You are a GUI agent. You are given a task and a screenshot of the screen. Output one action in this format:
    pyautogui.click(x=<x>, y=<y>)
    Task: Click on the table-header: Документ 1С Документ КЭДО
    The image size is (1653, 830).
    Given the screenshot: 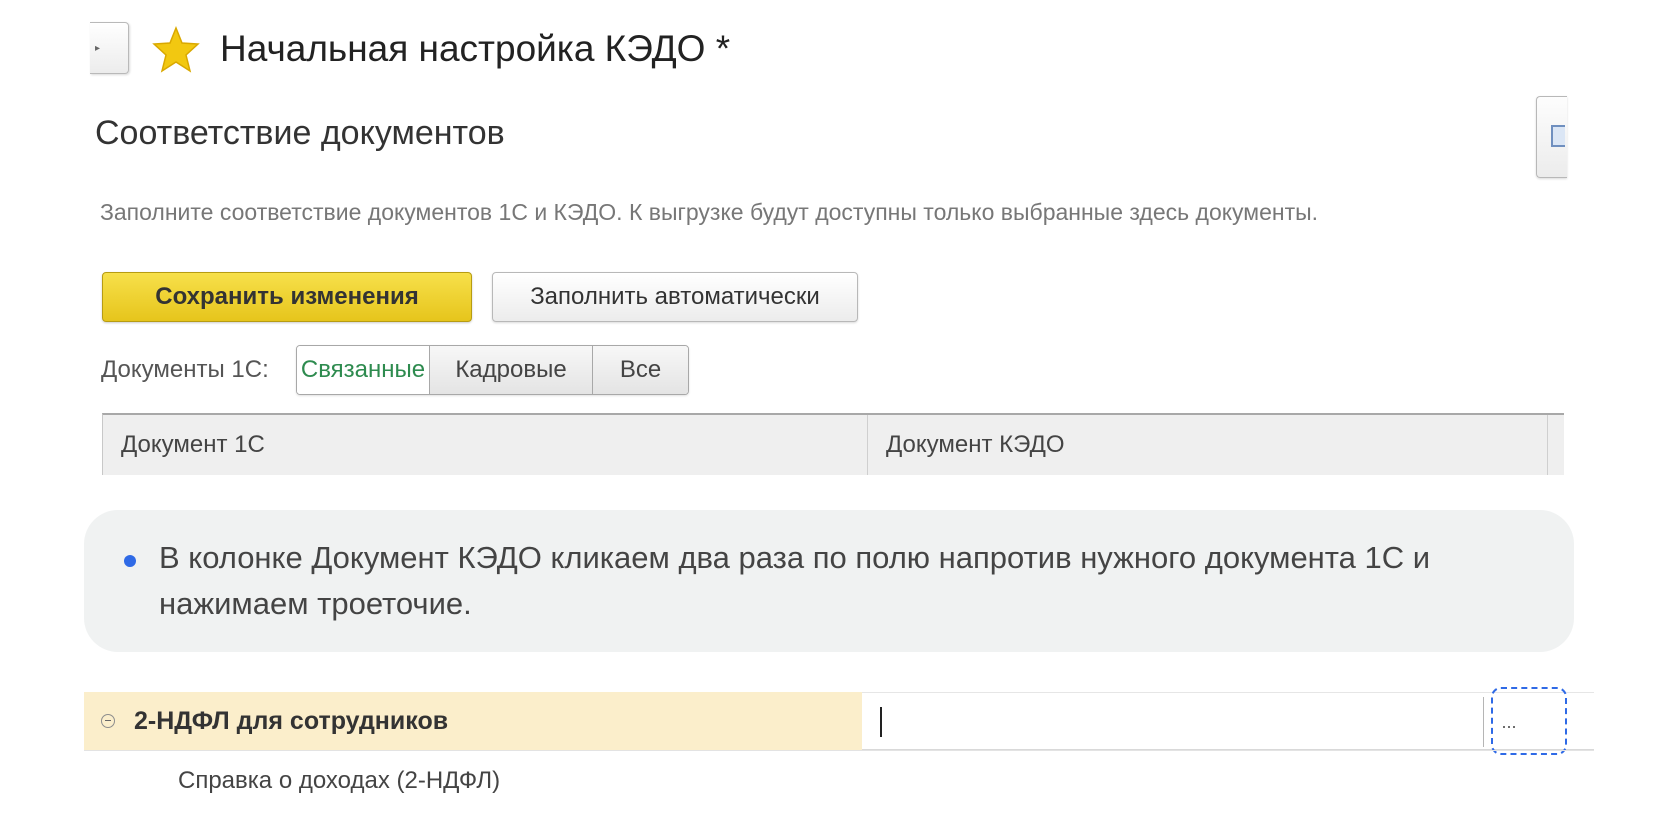 What is the action you would take?
    pyautogui.click(x=833, y=444)
    